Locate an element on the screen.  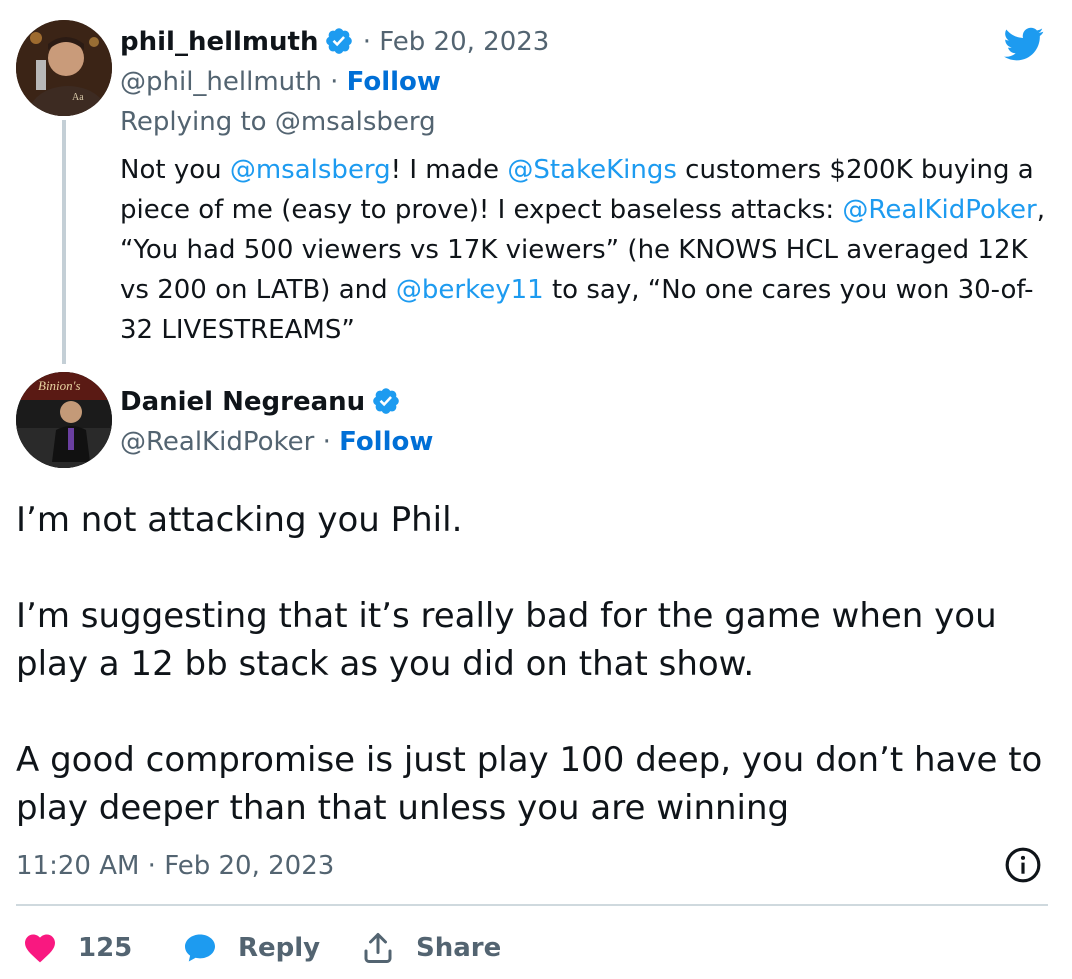
share-button: Share is located at coordinates (430, 948).